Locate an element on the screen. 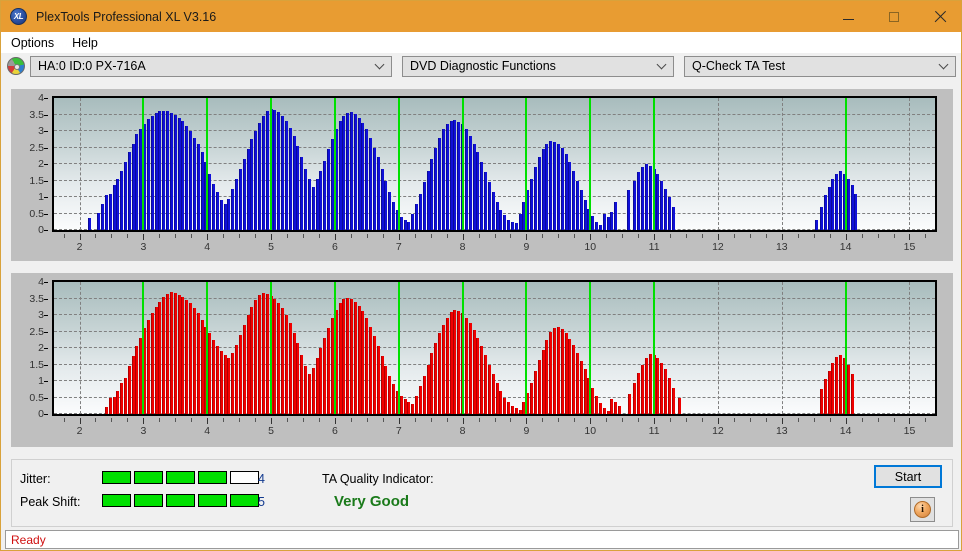  y-axis-label: 1.5 is located at coordinates (36, 180).